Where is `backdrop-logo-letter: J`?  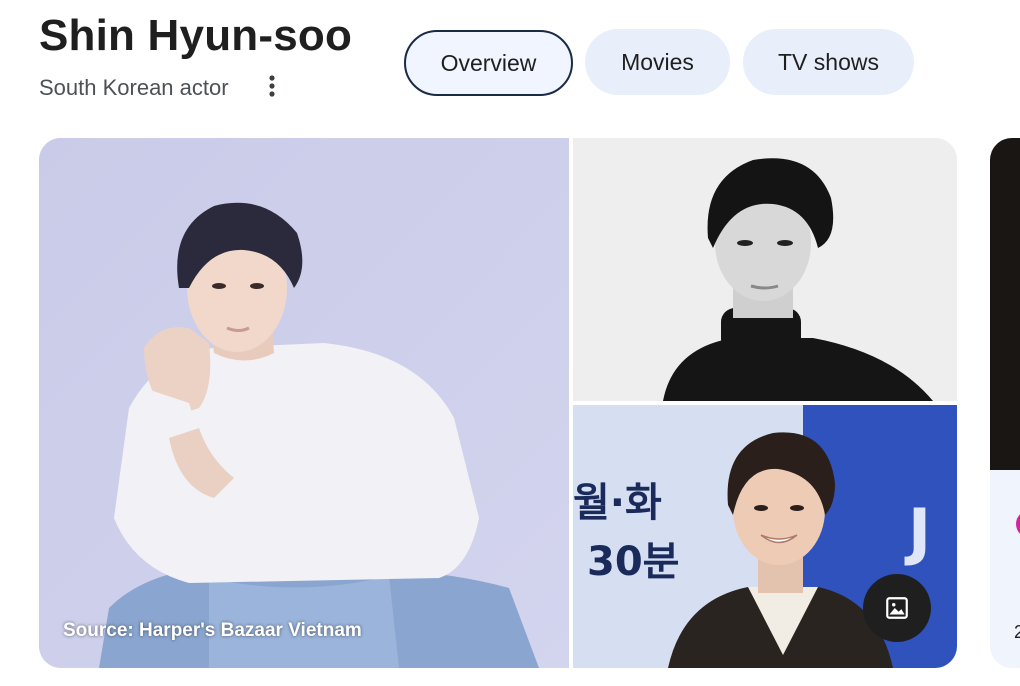 backdrop-logo-letter: J is located at coordinates (920, 531).